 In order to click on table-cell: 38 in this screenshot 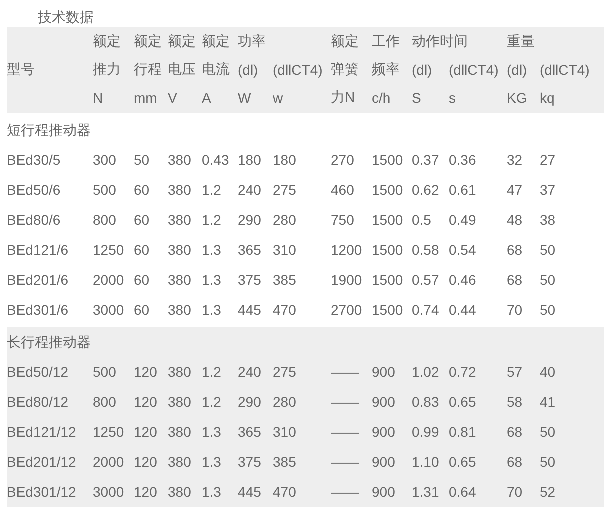, I will do `click(548, 220)`.